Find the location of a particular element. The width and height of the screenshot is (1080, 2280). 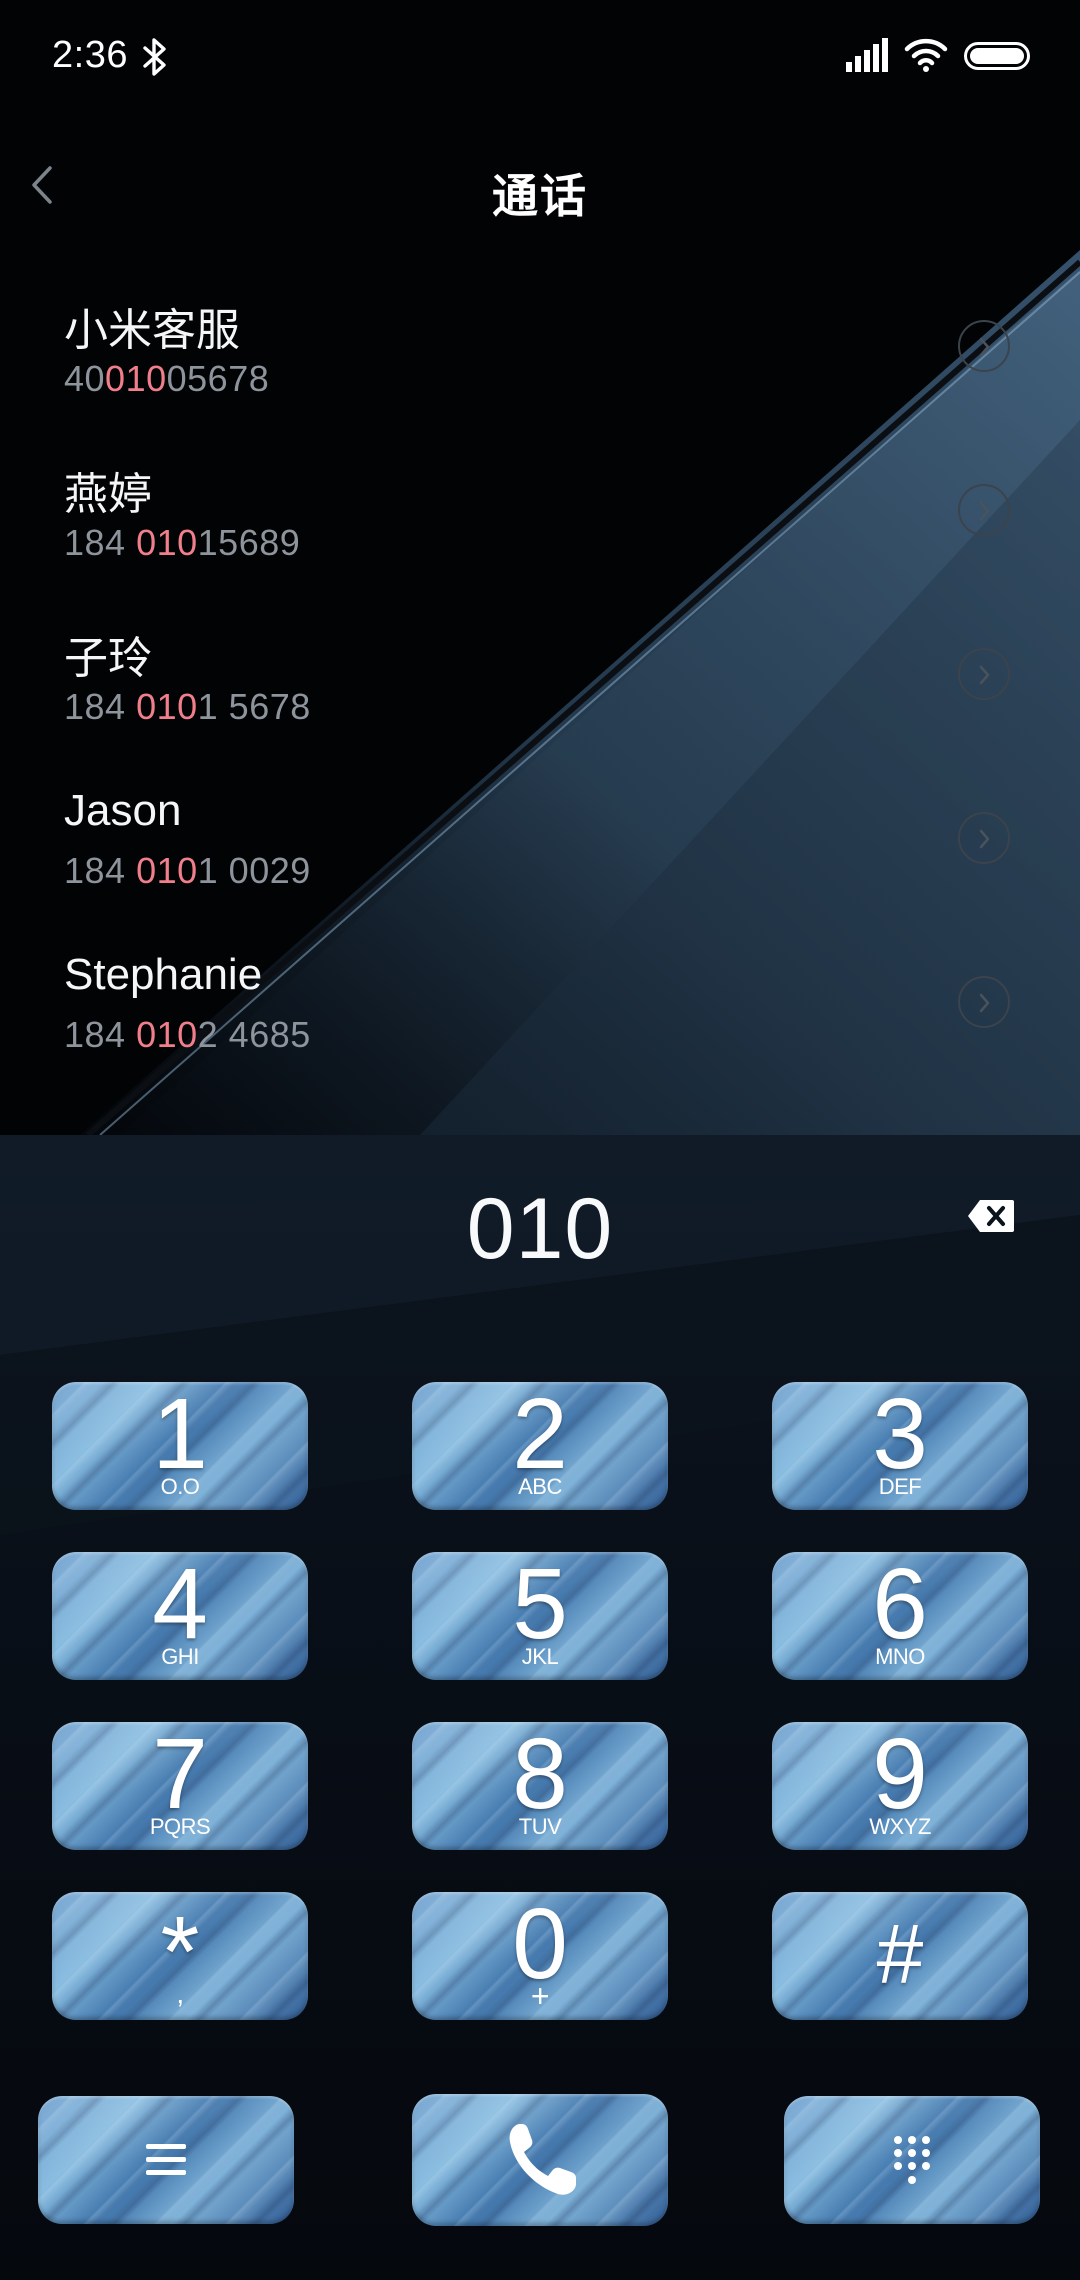

key-0: 0 + is located at coordinates (540, 1956).